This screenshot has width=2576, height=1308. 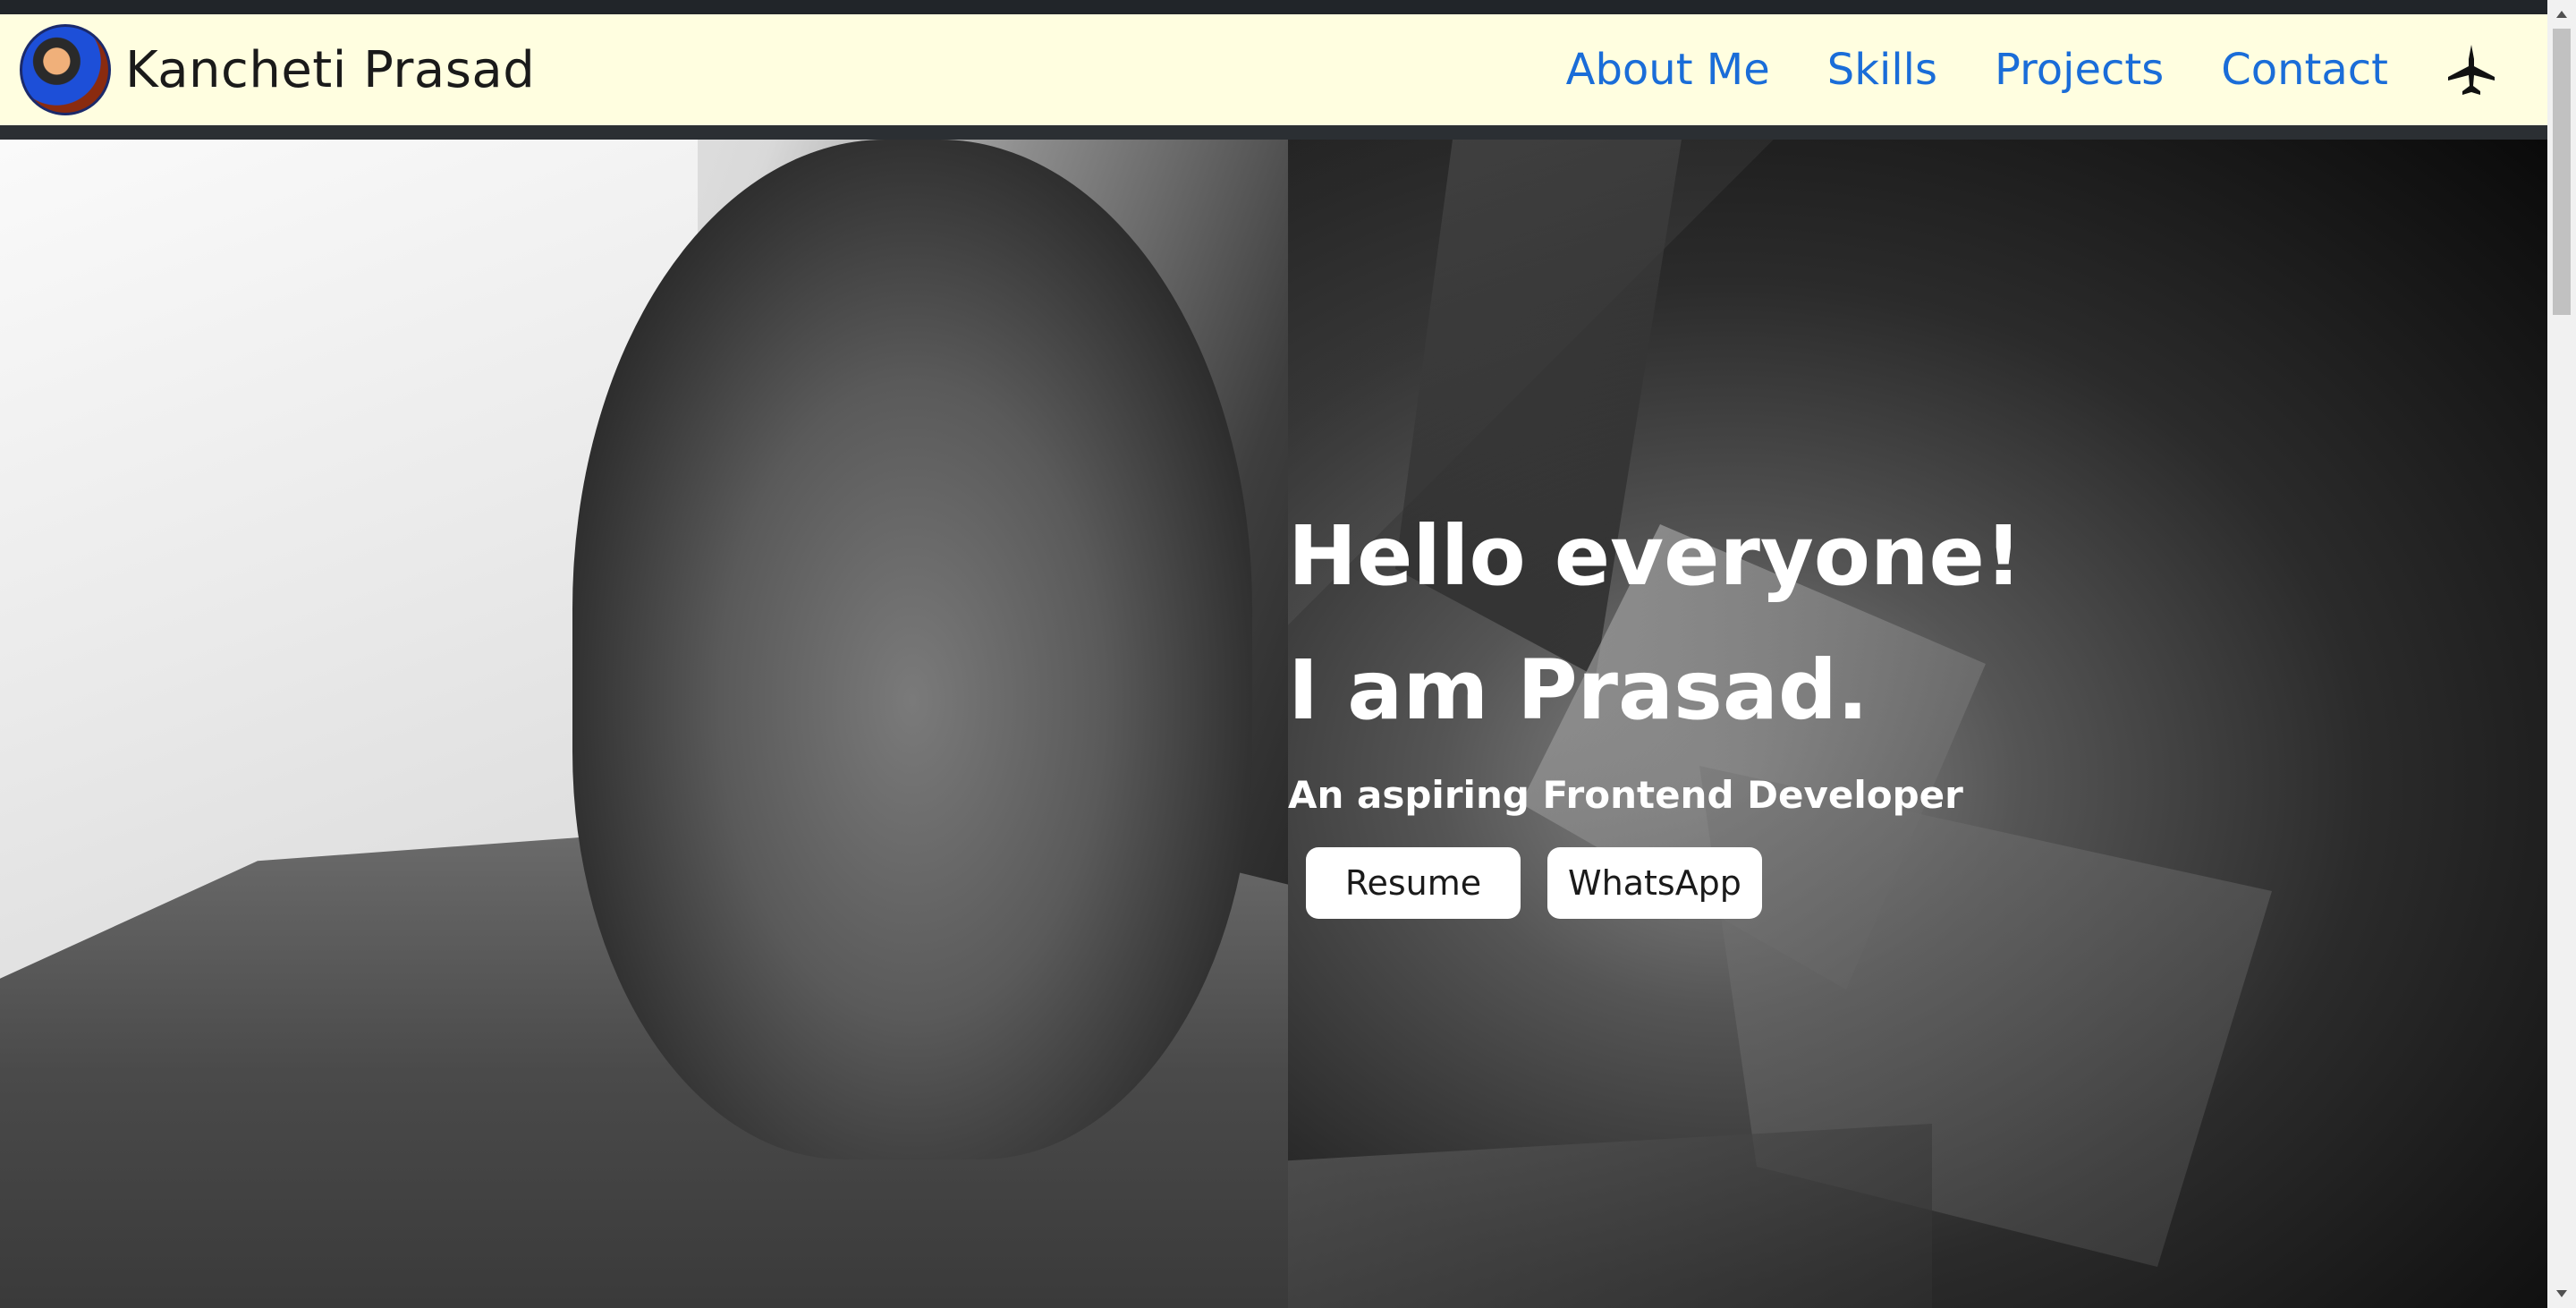 I want to click on hero-buttons: Resume WhatsApp, so click(x=1664, y=883).